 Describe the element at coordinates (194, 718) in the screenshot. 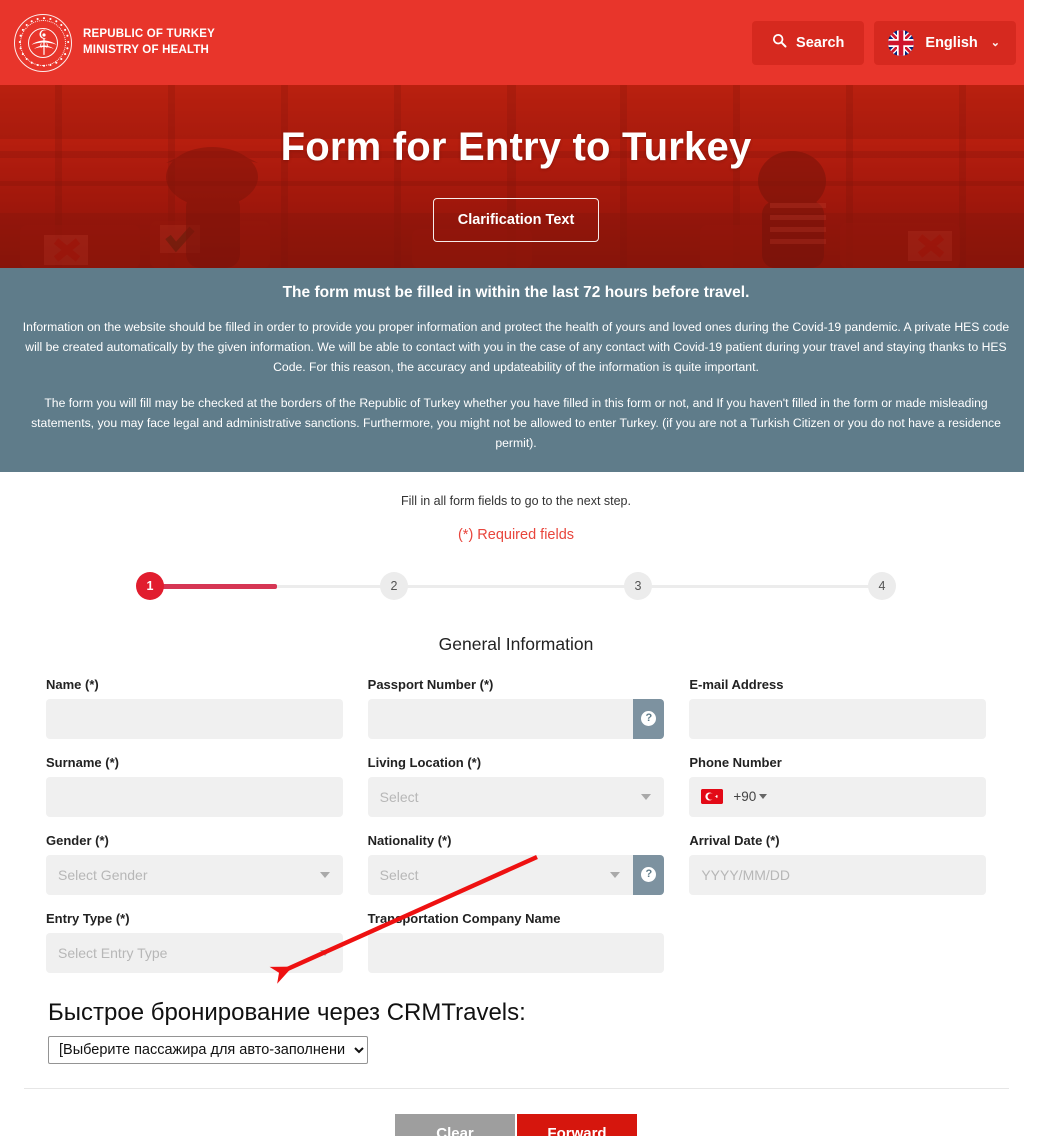

I see `name-input` at that location.